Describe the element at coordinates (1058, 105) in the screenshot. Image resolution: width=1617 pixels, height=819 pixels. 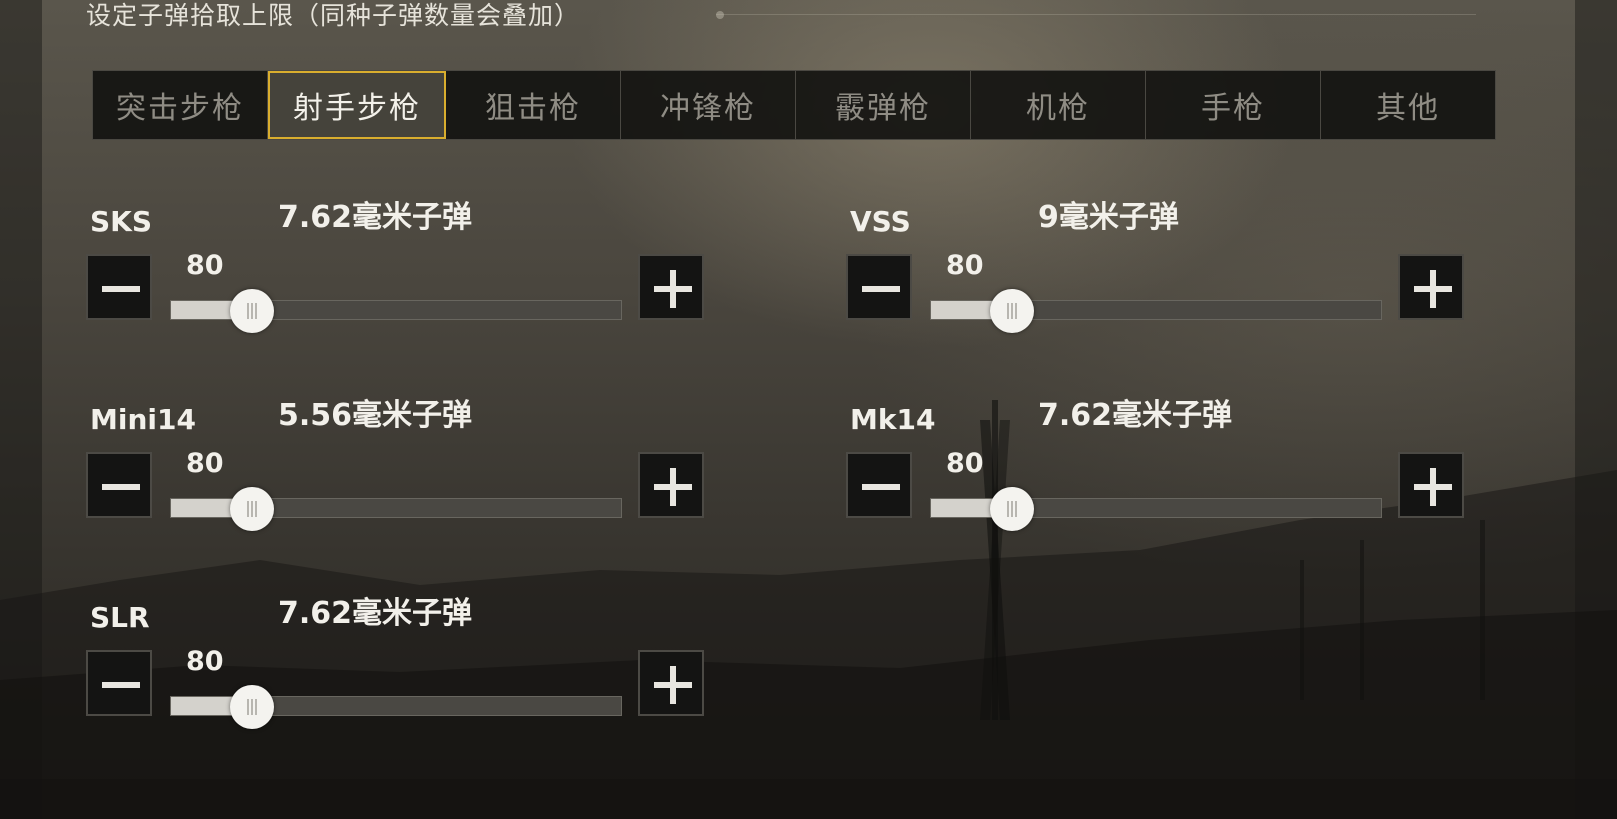
I see `tab-machine-gun: 机枪` at that location.